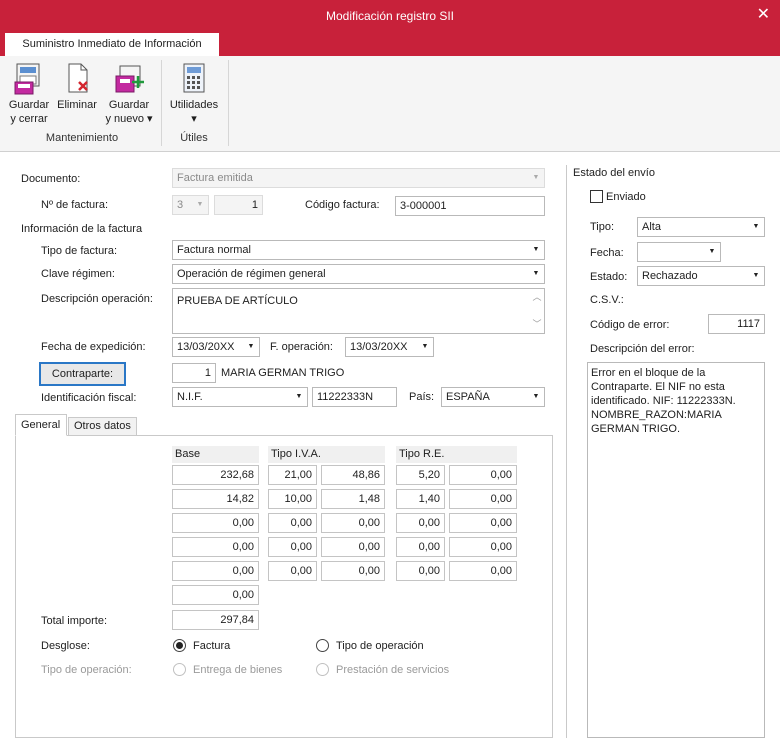 The width and height of the screenshot is (780, 752). Describe the element at coordinates (679, 252) in the screenshot. I see `fecha-field: ▼` at that location.